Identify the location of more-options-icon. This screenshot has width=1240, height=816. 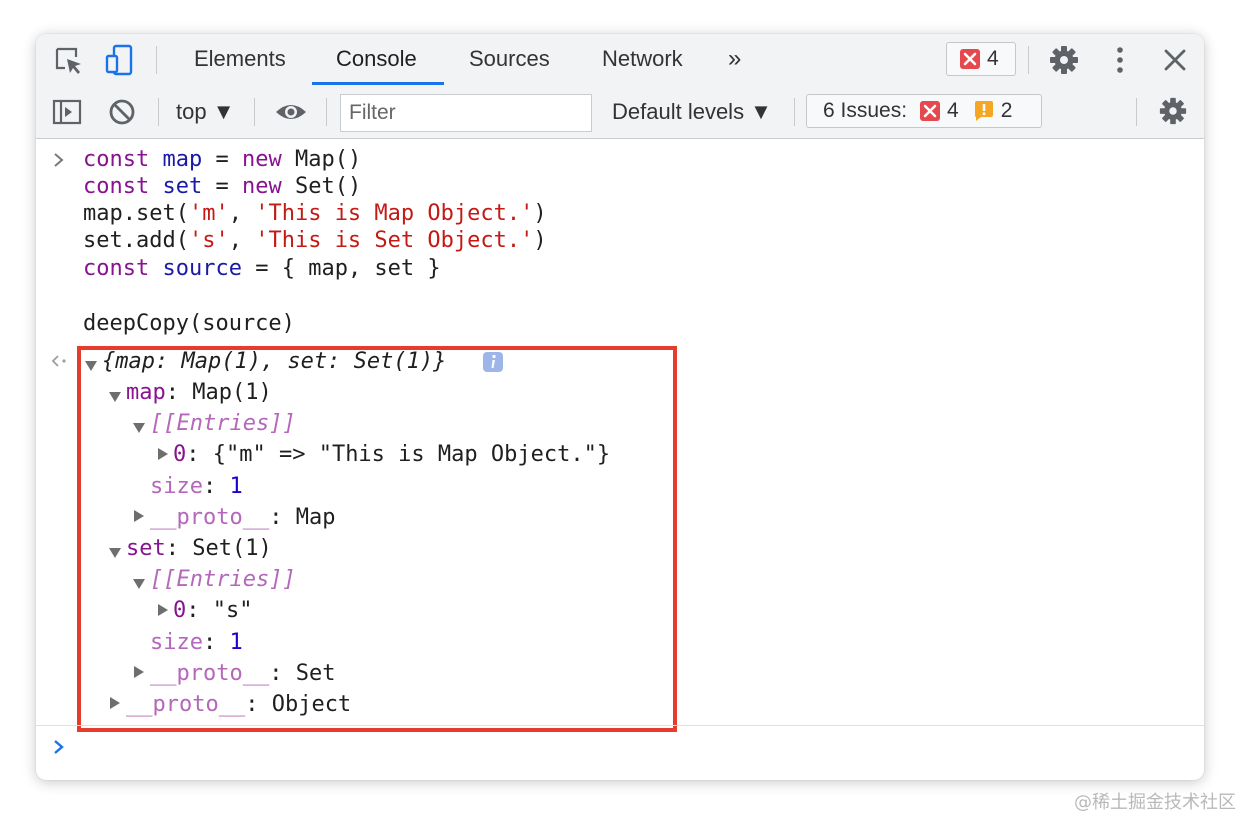
(1120, 60).